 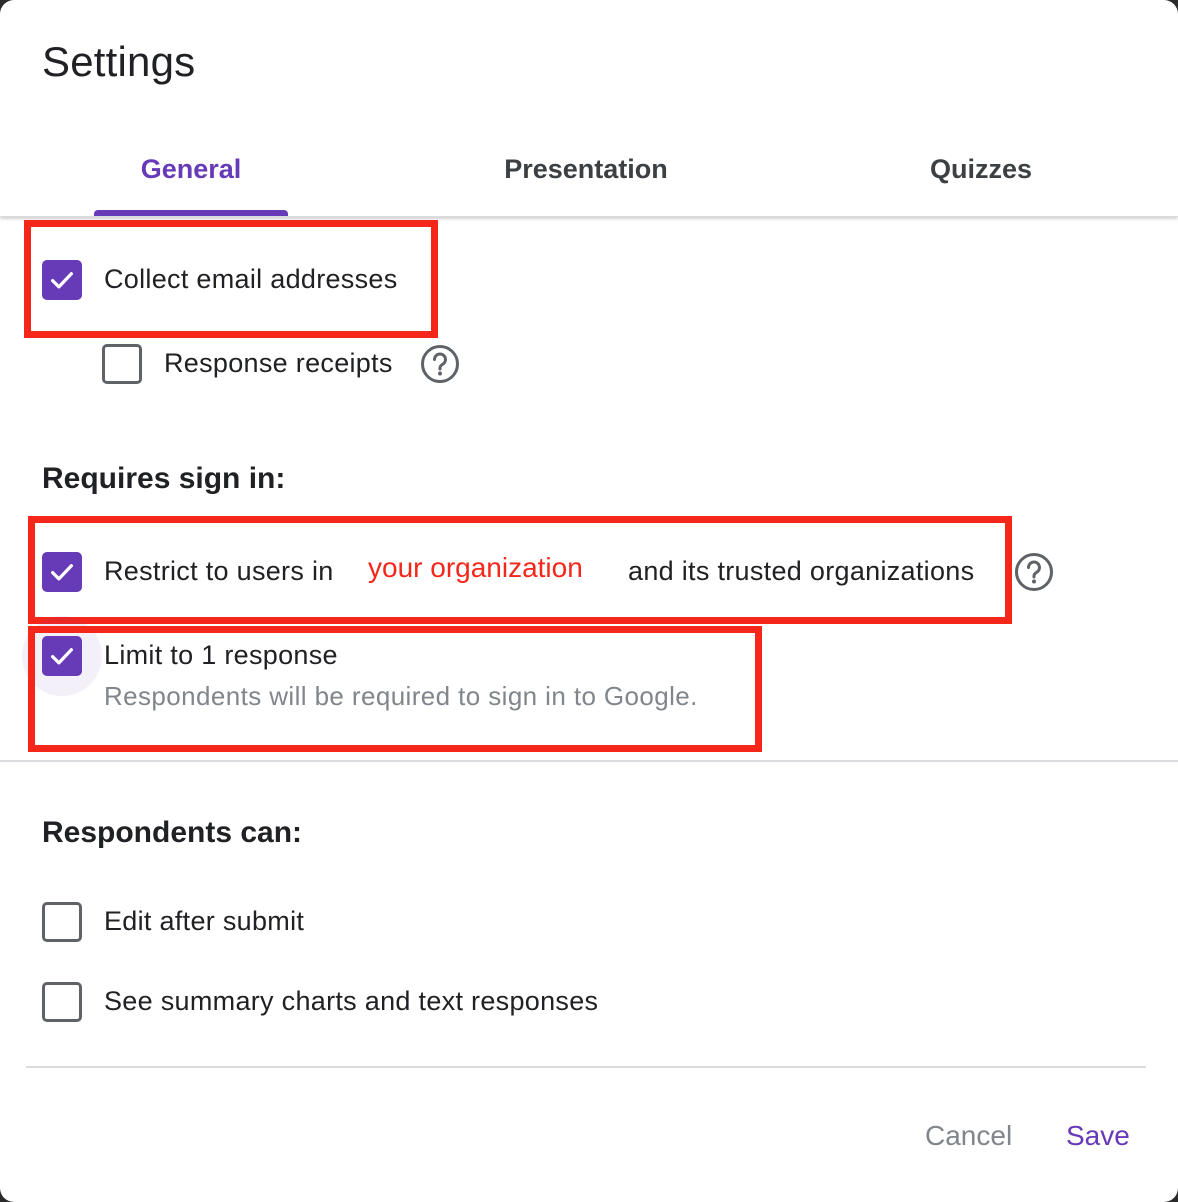 I want to click on edit-after-submit-label: Edit after submit, so click(x=204, y=921).